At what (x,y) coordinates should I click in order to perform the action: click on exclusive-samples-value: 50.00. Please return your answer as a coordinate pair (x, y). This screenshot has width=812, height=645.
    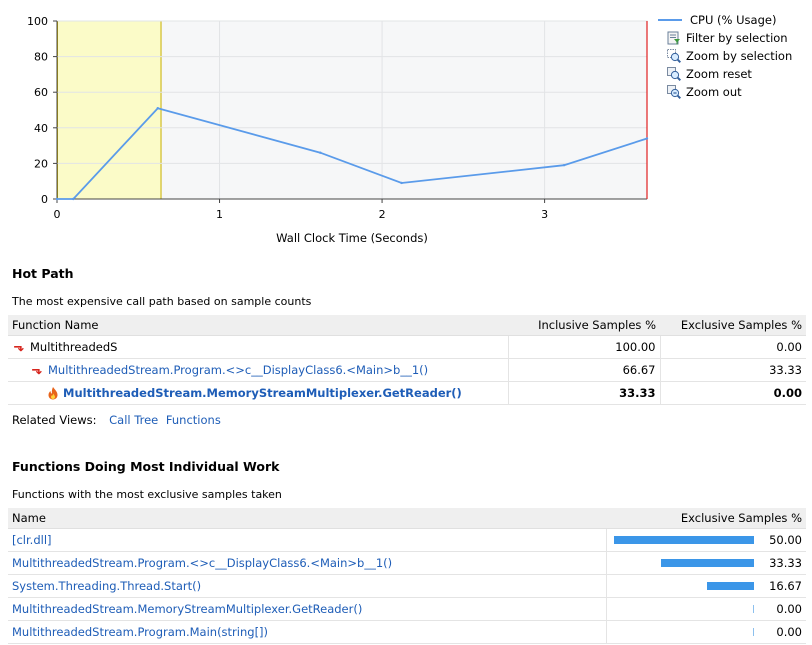
    Looking at the image, I should click on (785, 540).